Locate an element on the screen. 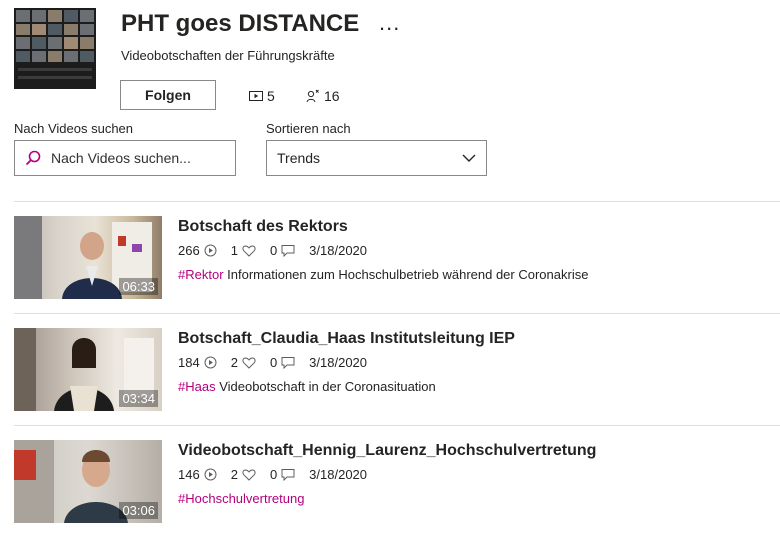 Image resolution: width=780 pixels, height=535 pixels. video-count-stat: 5 is located at coordinates (262, 96).